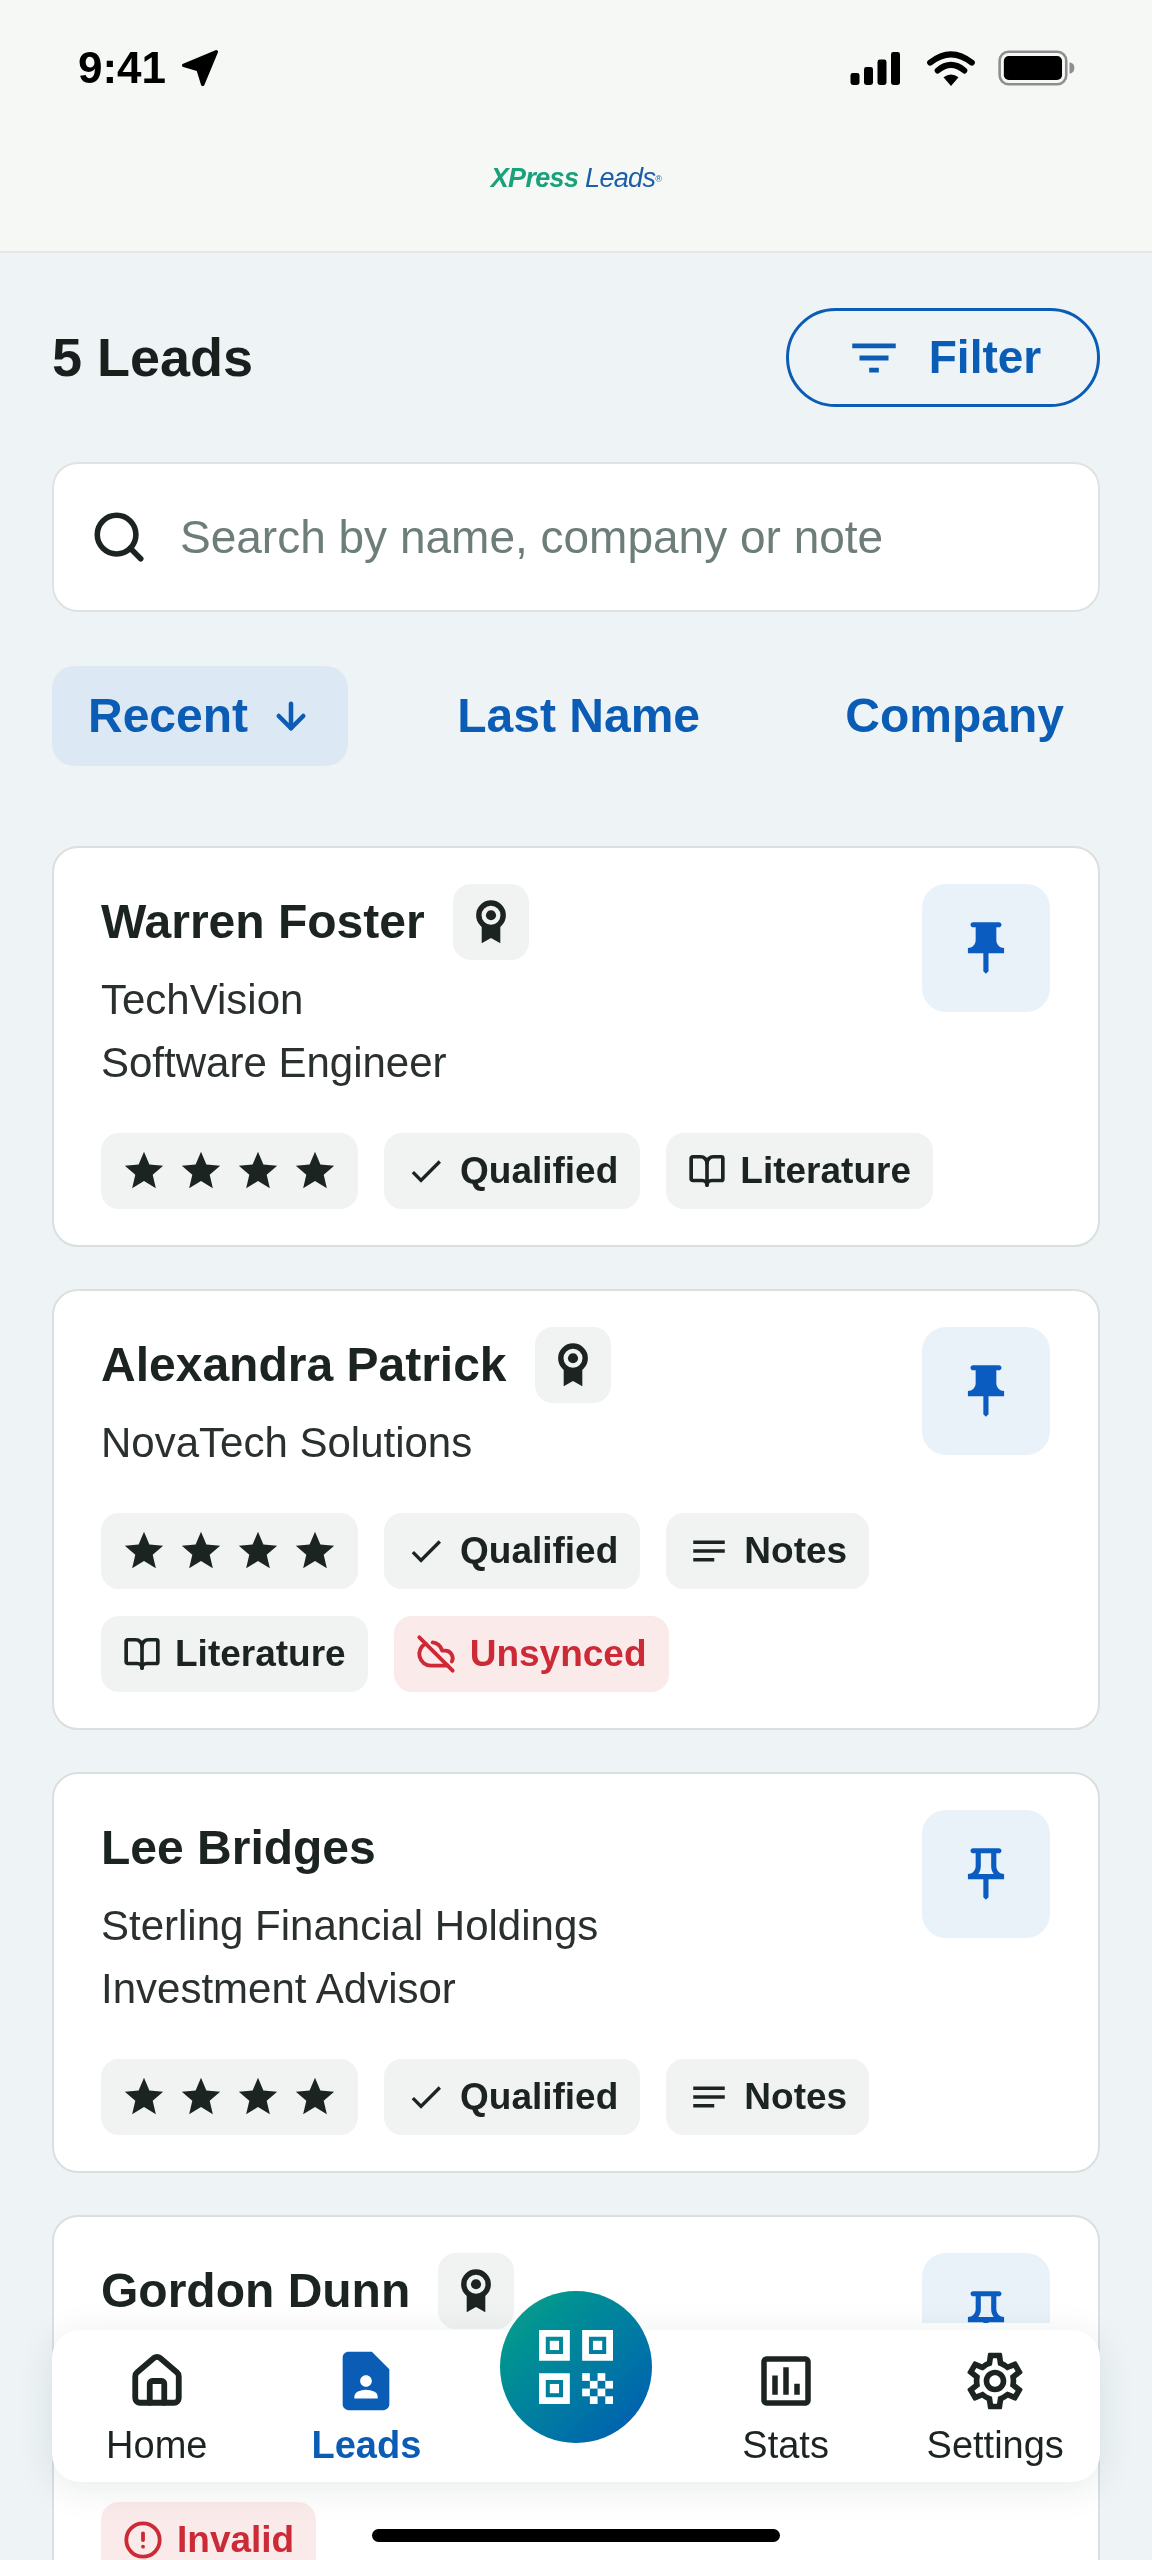 The image size is (1152, 2560). What do you see at coordinates (579, 716) in the screenshot?
I see `sort-tab: Last Name` at bounding box center [579, 716].